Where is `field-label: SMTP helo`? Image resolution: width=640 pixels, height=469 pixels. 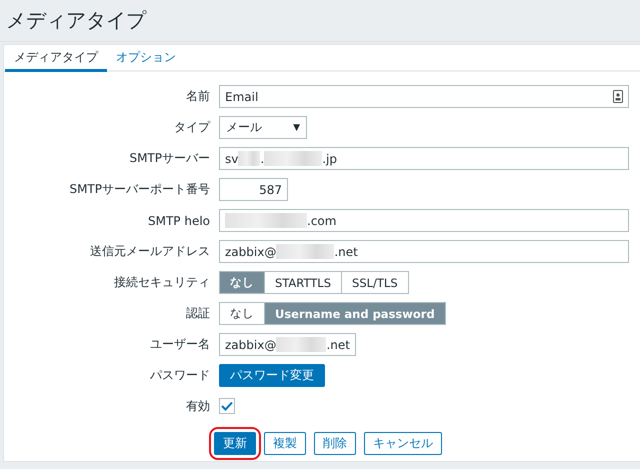 field-label: SMTP helo is located at coordinates (178, 221).